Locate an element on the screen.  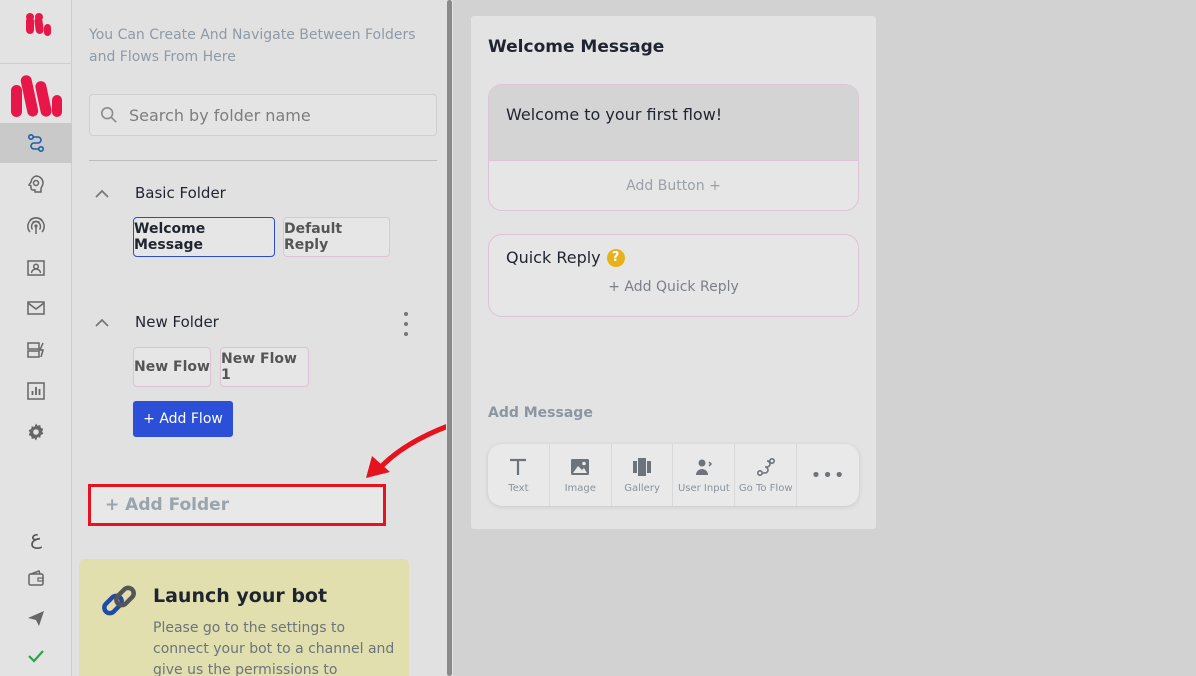
annotation-arrow-icon is located at coordinates (408, 450).